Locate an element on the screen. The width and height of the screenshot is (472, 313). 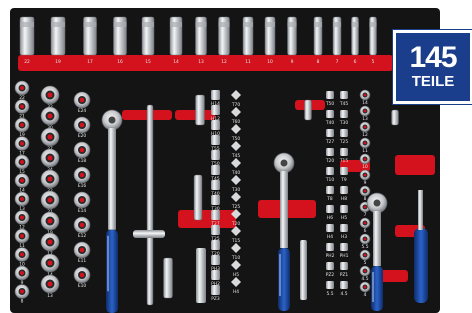
small-socket-size: 5 is located at coordinates (365, 263).